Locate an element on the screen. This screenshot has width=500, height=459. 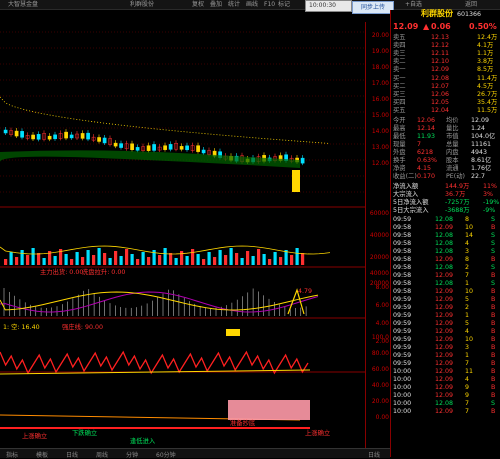
footer-tab: 指标 is located at coordinates (12, 454).